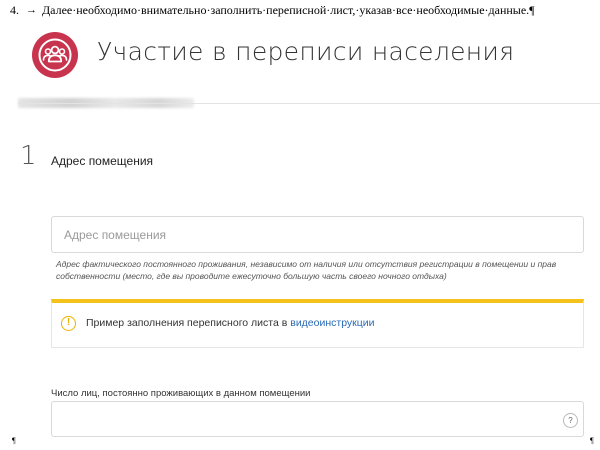 This screenshot has width=600, height=450. I want to click on section-step-number: 1, so click(28, 156).